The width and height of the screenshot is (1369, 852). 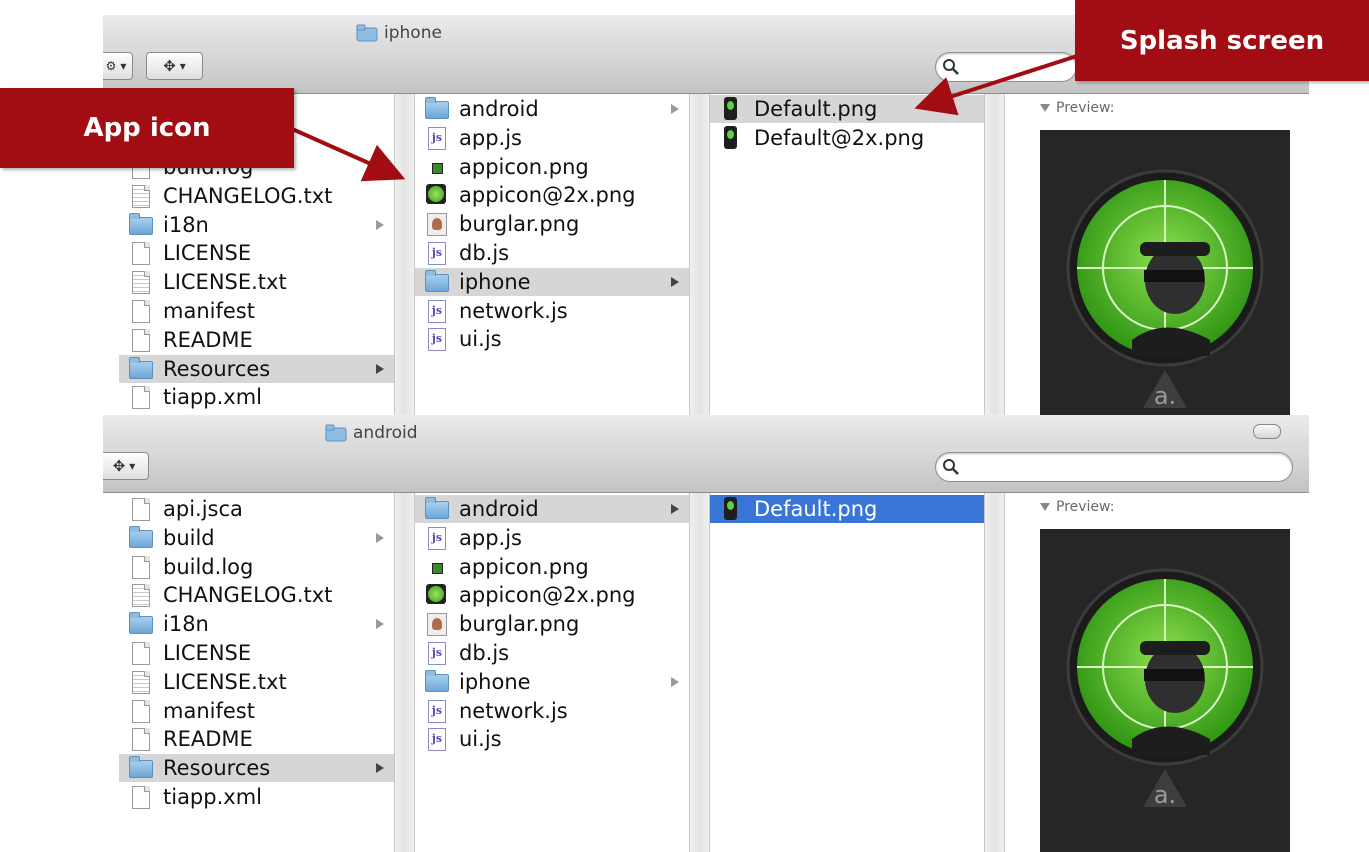 I want to click on splash-screen-arrow, so click(x=997, y=84).